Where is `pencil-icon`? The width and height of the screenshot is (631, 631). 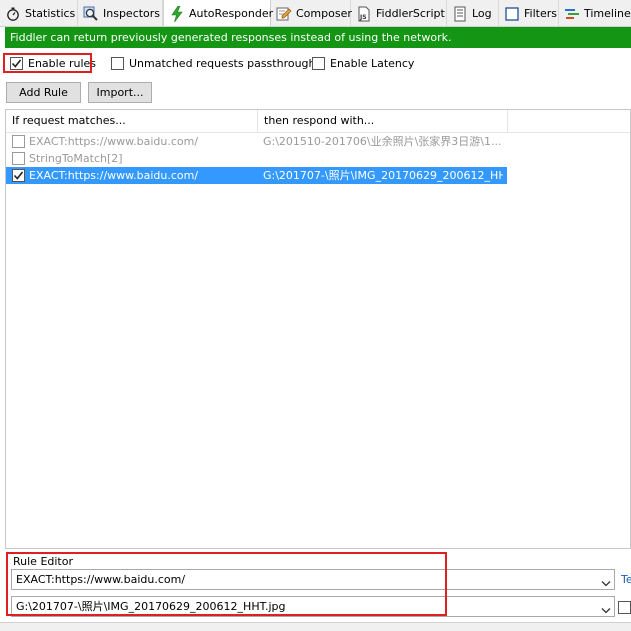 pencil-icon is located at coordinates (284, 14).